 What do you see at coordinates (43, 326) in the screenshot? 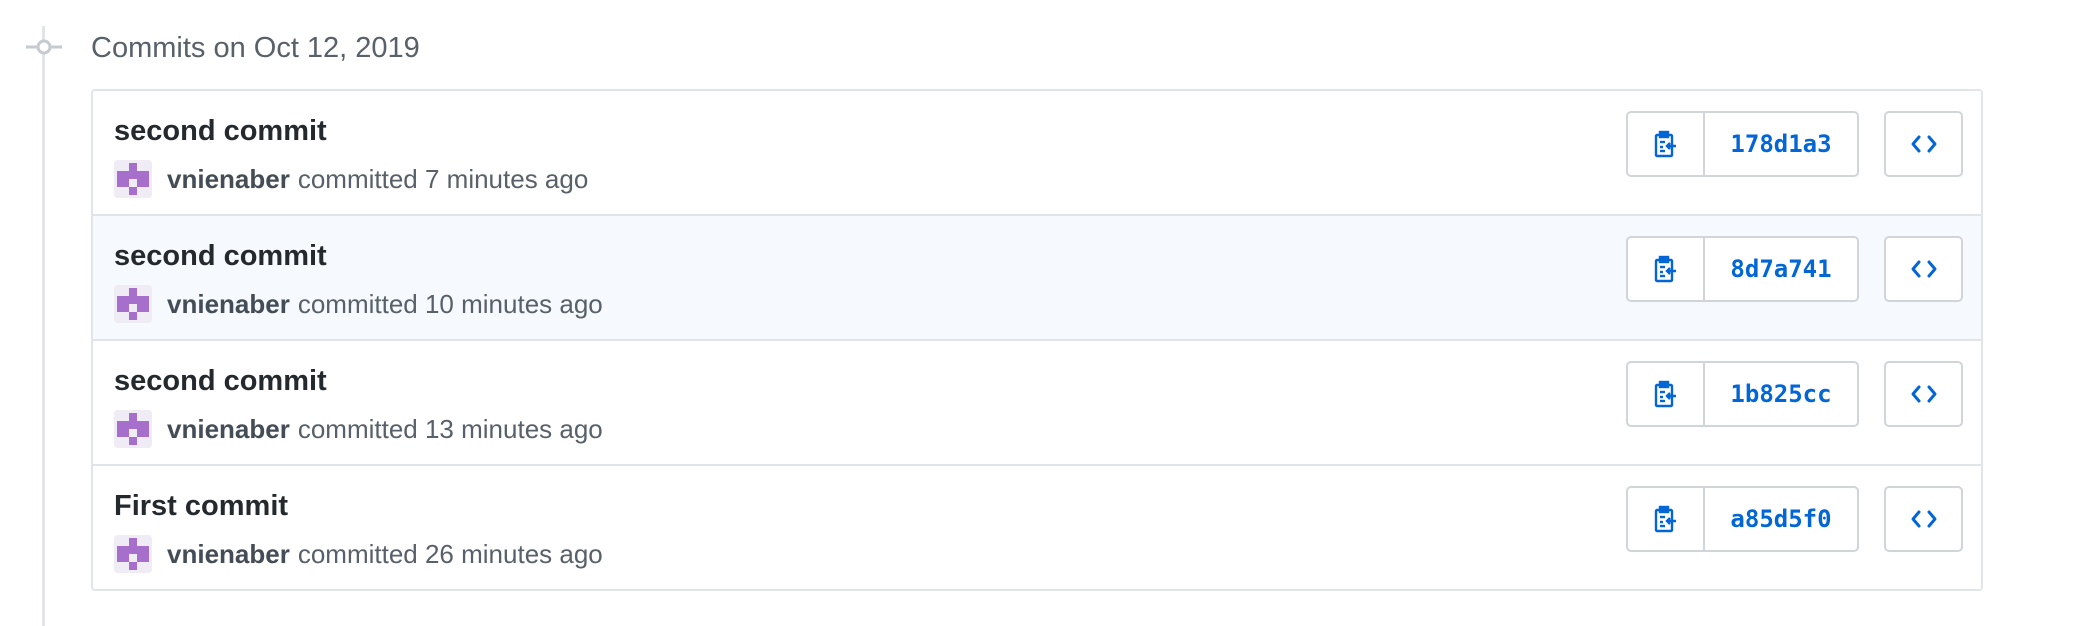
I see `timeline-line` at bounding box center [43, 326].